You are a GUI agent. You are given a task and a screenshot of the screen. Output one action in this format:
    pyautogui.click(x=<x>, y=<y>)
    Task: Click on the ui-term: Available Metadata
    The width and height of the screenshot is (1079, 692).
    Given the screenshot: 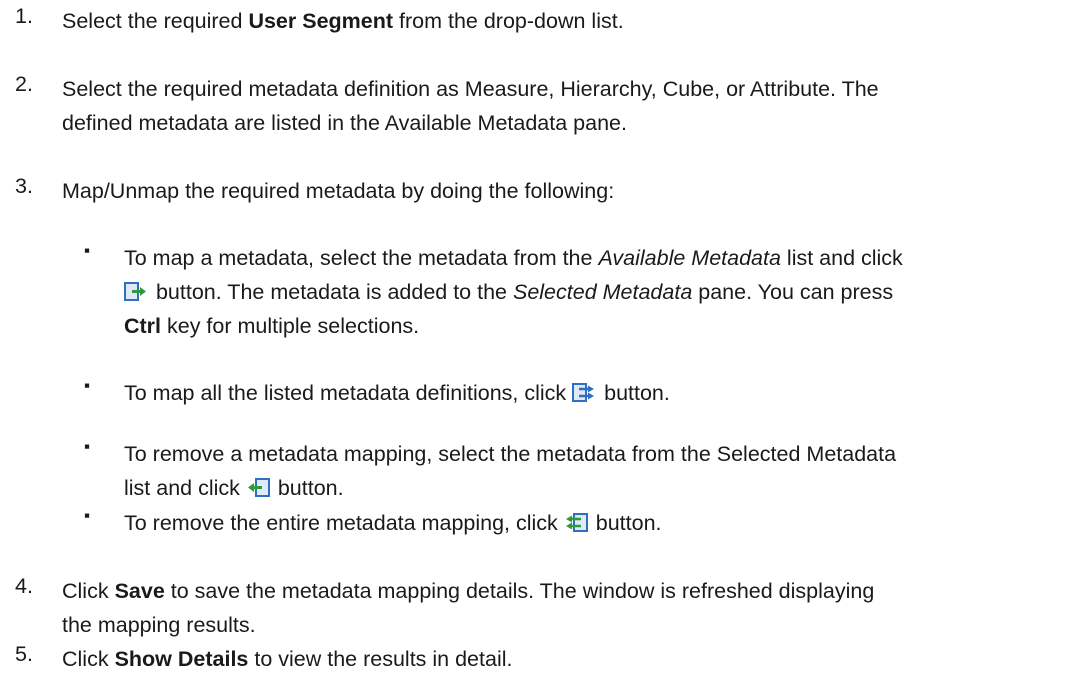 What is the action you would take?
    pyautogui.click(x=689, y=258)
    